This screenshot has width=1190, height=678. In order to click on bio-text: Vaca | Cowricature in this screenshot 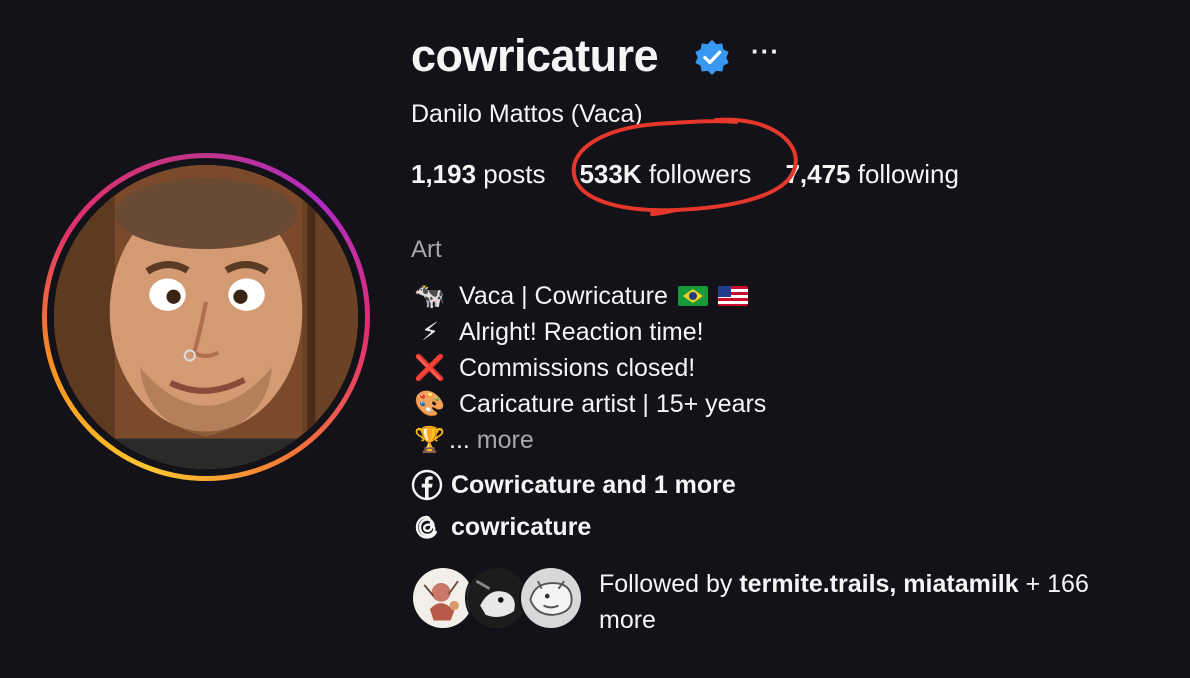, I will do `click(563, 296)`.